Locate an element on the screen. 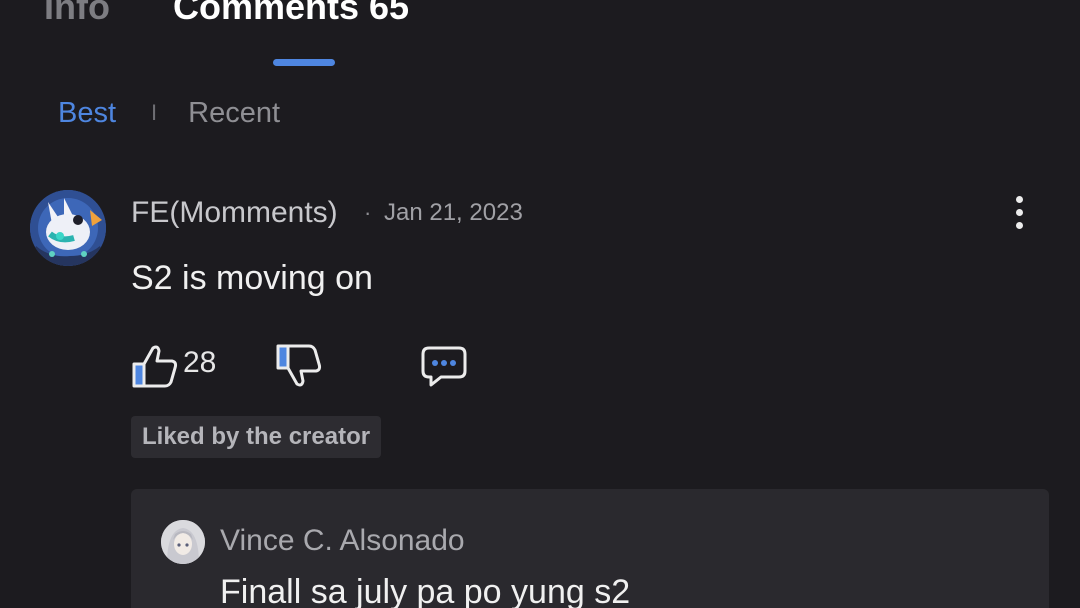 Image resolution: width=1080 pixels, height=608 pixels. thumbs-up-icon is located at coordinates (155, 366).